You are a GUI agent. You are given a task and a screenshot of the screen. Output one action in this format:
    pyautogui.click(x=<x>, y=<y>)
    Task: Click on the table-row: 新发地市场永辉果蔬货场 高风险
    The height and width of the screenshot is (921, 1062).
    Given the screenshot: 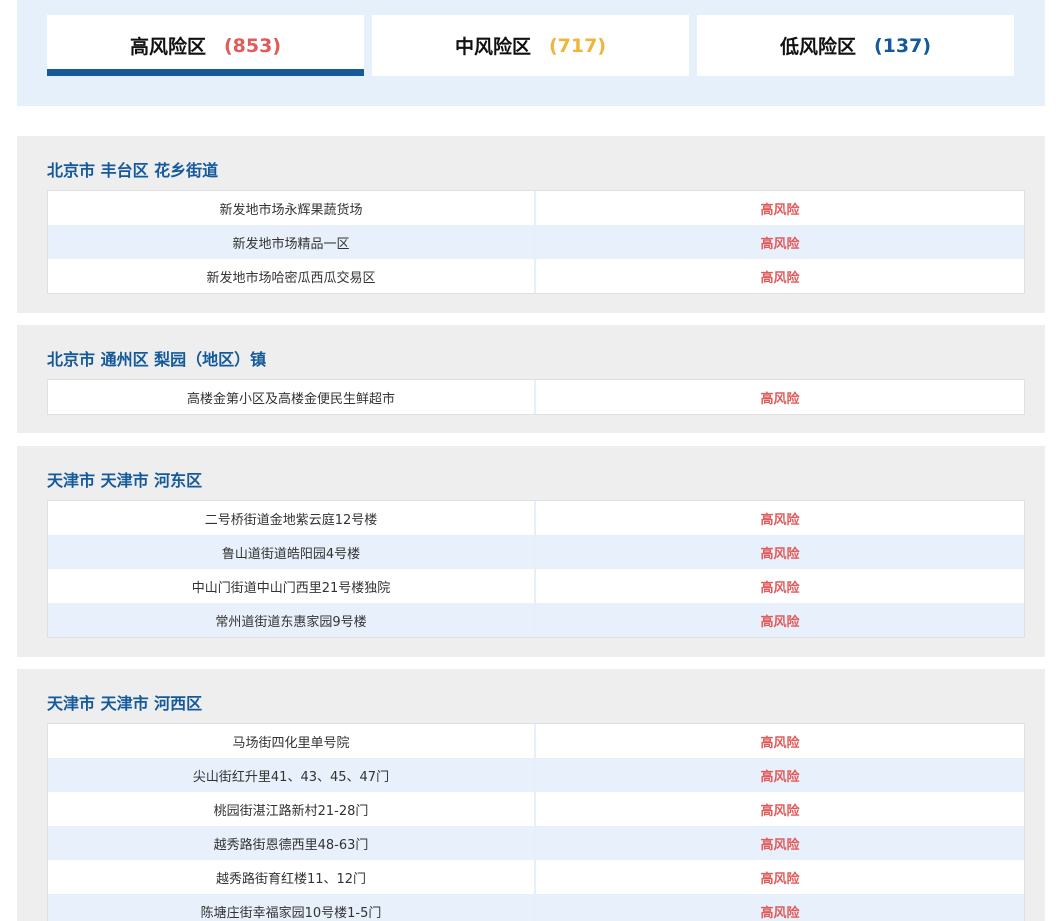 What is the action you would take?
    pyautogui.click(x=536, y=208)
    